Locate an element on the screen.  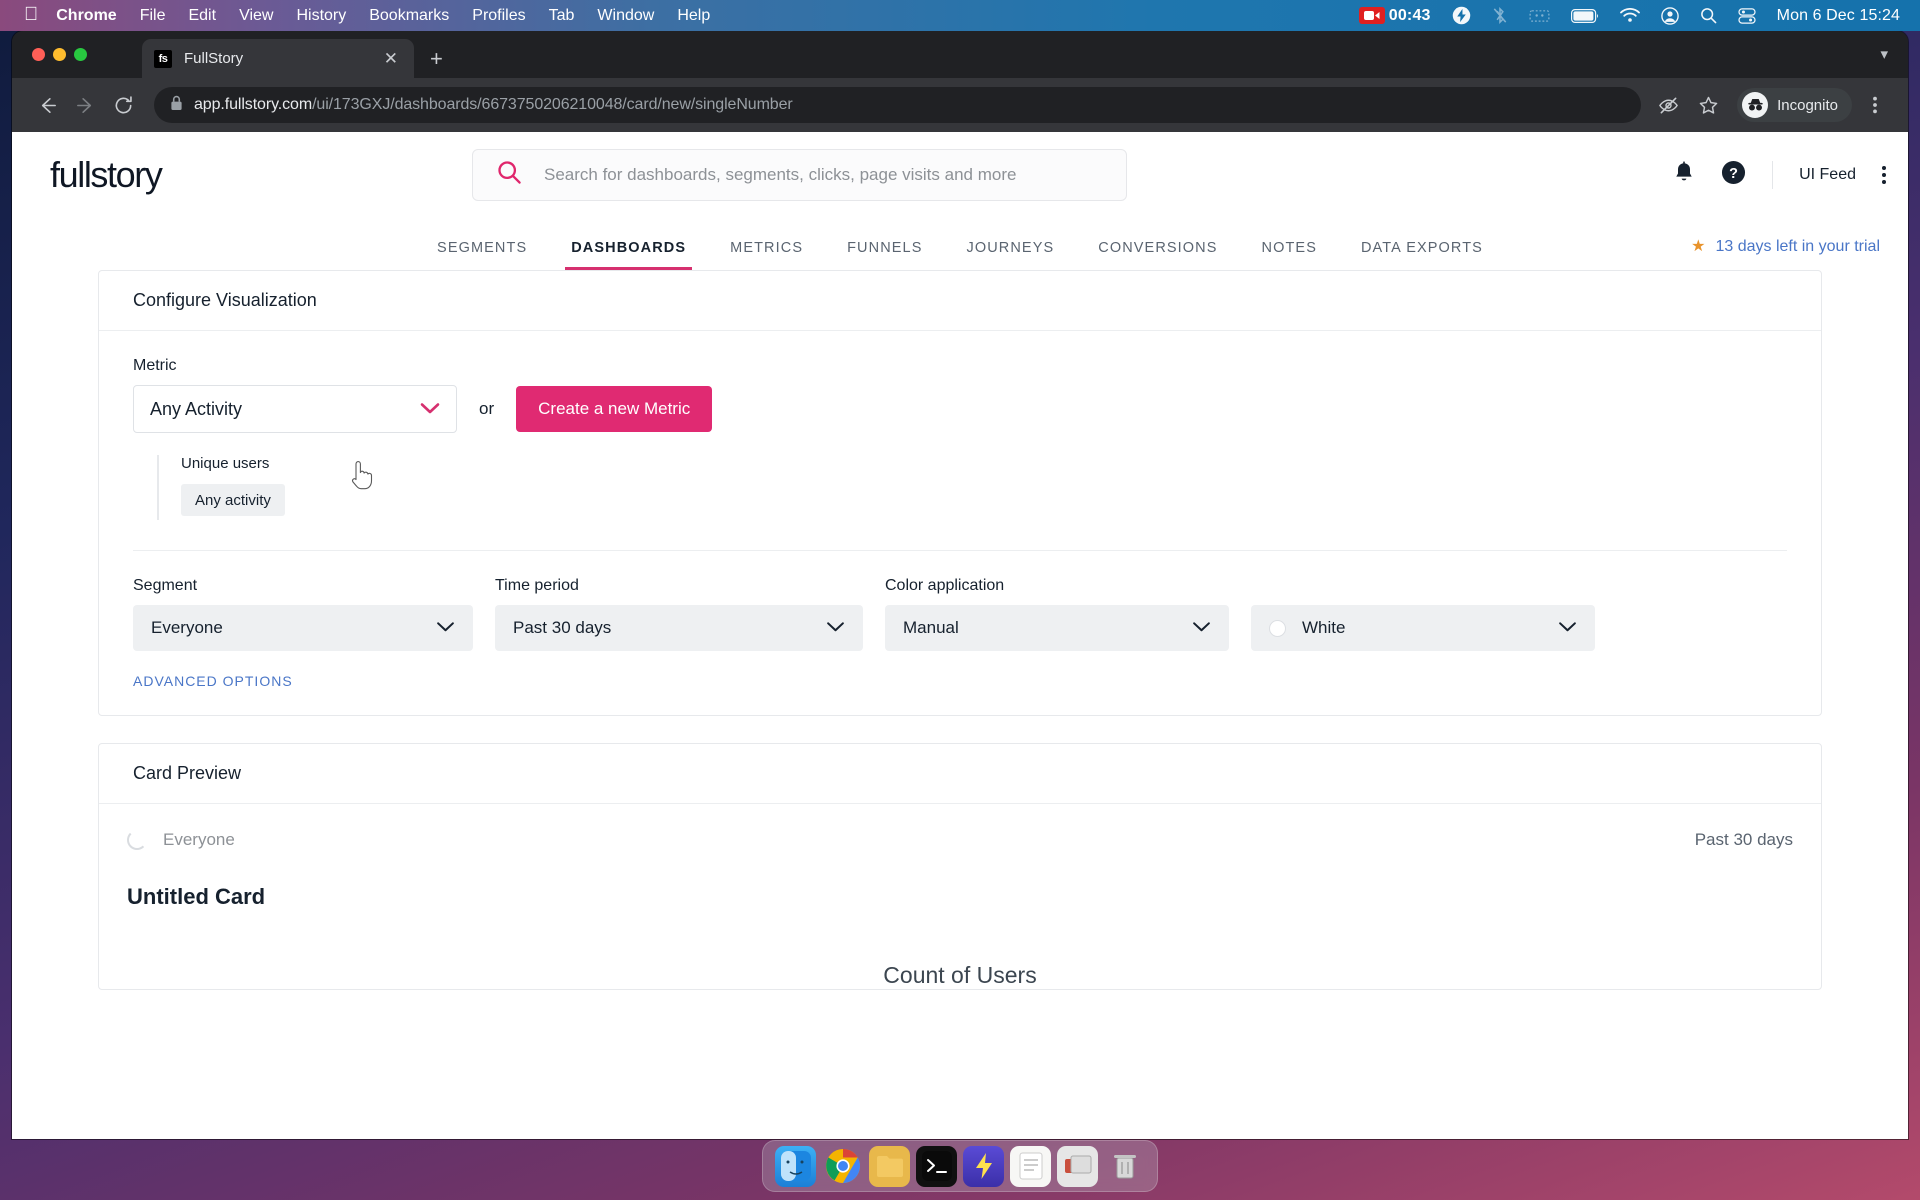
recording-timer: 00:43 is located at coordinates (1409, 15).